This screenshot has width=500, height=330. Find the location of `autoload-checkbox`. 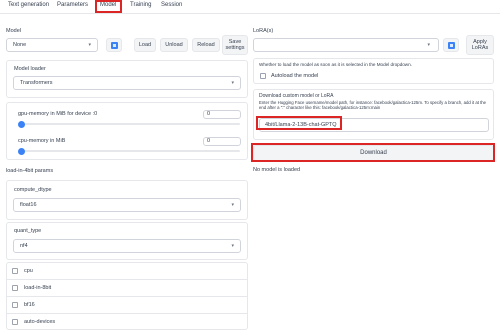

autoload-checkbox is located at coordinates (263, 76).